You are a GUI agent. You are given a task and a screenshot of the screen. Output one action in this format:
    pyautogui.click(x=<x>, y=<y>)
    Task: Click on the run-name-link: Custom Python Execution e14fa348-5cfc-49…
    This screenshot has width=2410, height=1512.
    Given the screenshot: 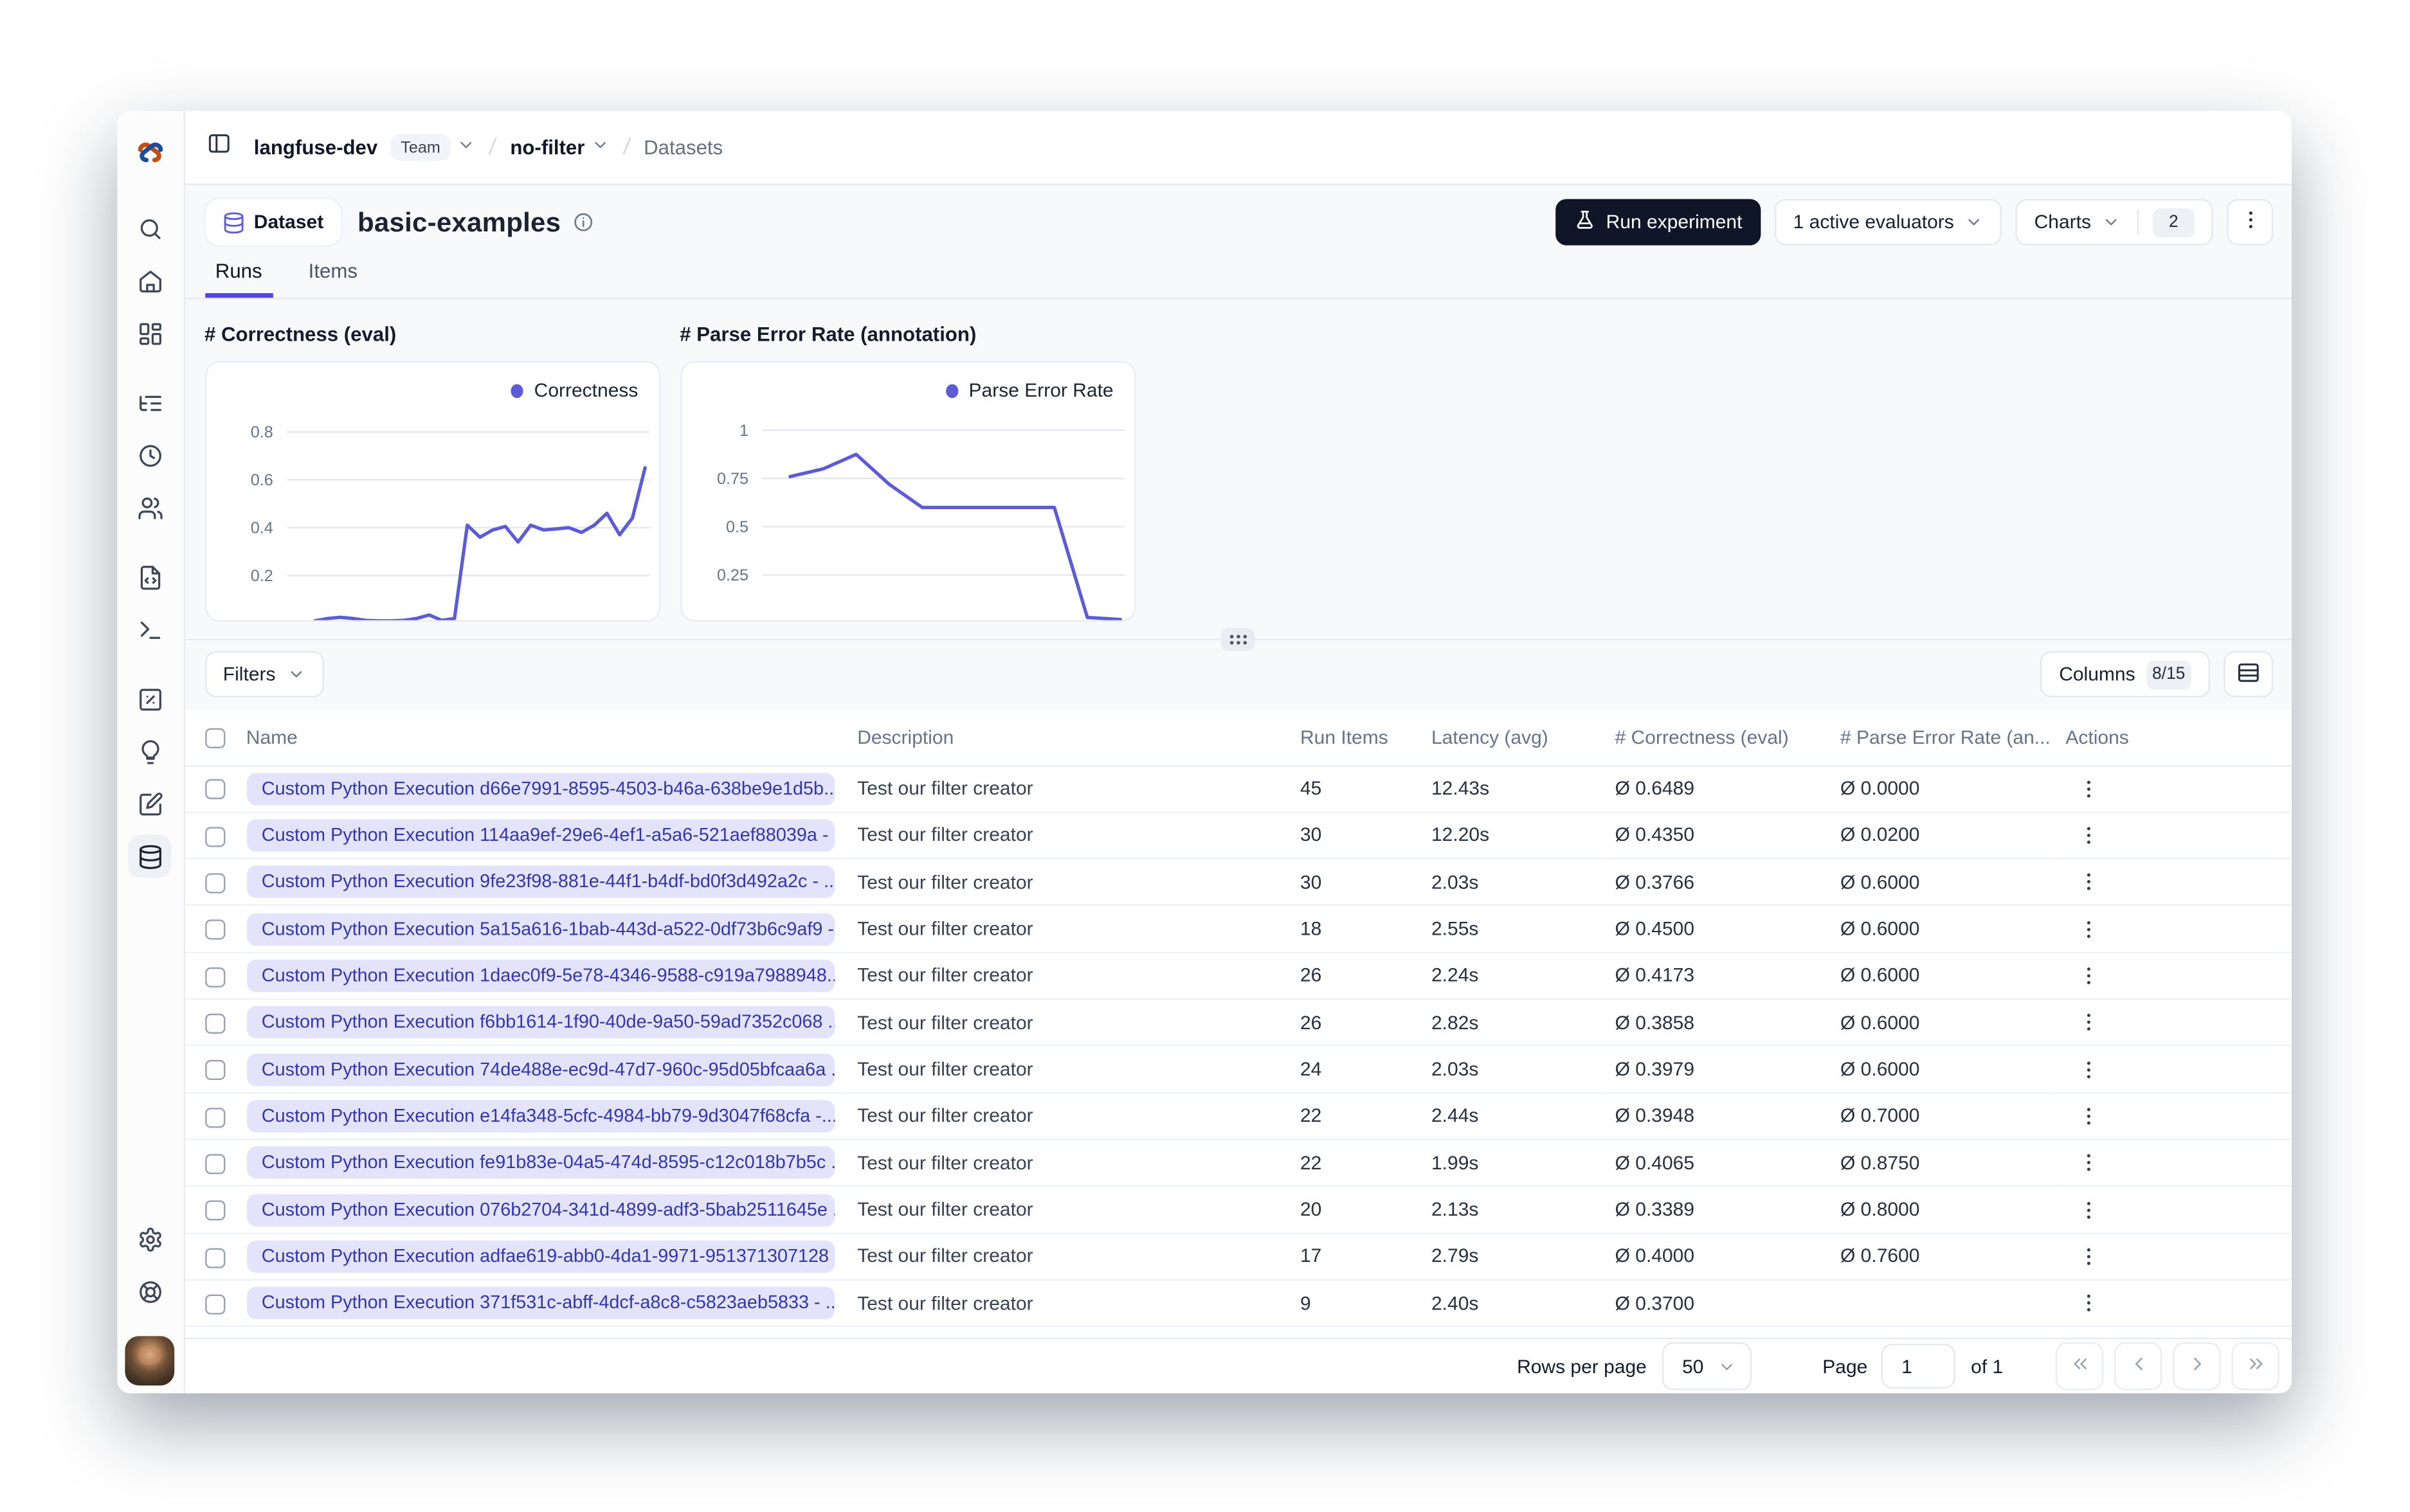 What is the action you would take?
    pyautogui.click(x=540, y=1117)
    